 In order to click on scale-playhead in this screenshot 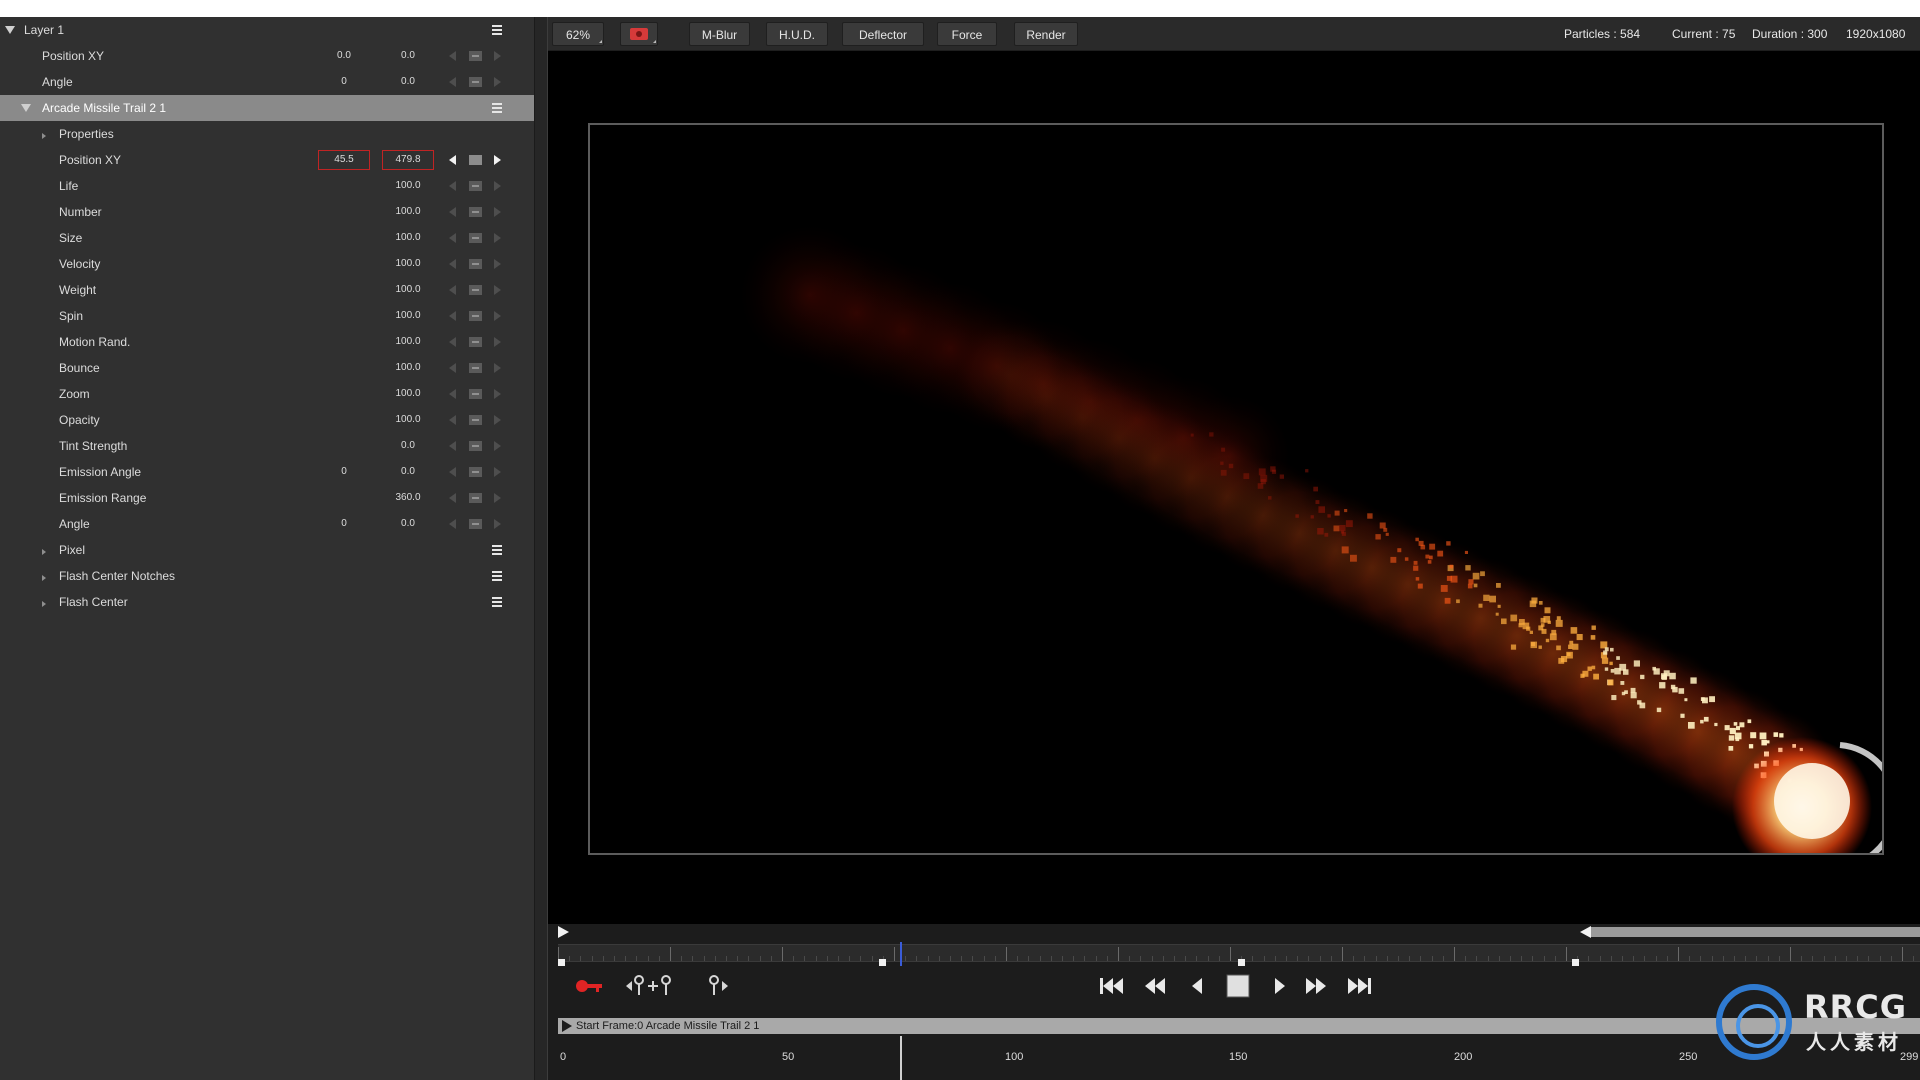, I will do `click(901, 1058)`.